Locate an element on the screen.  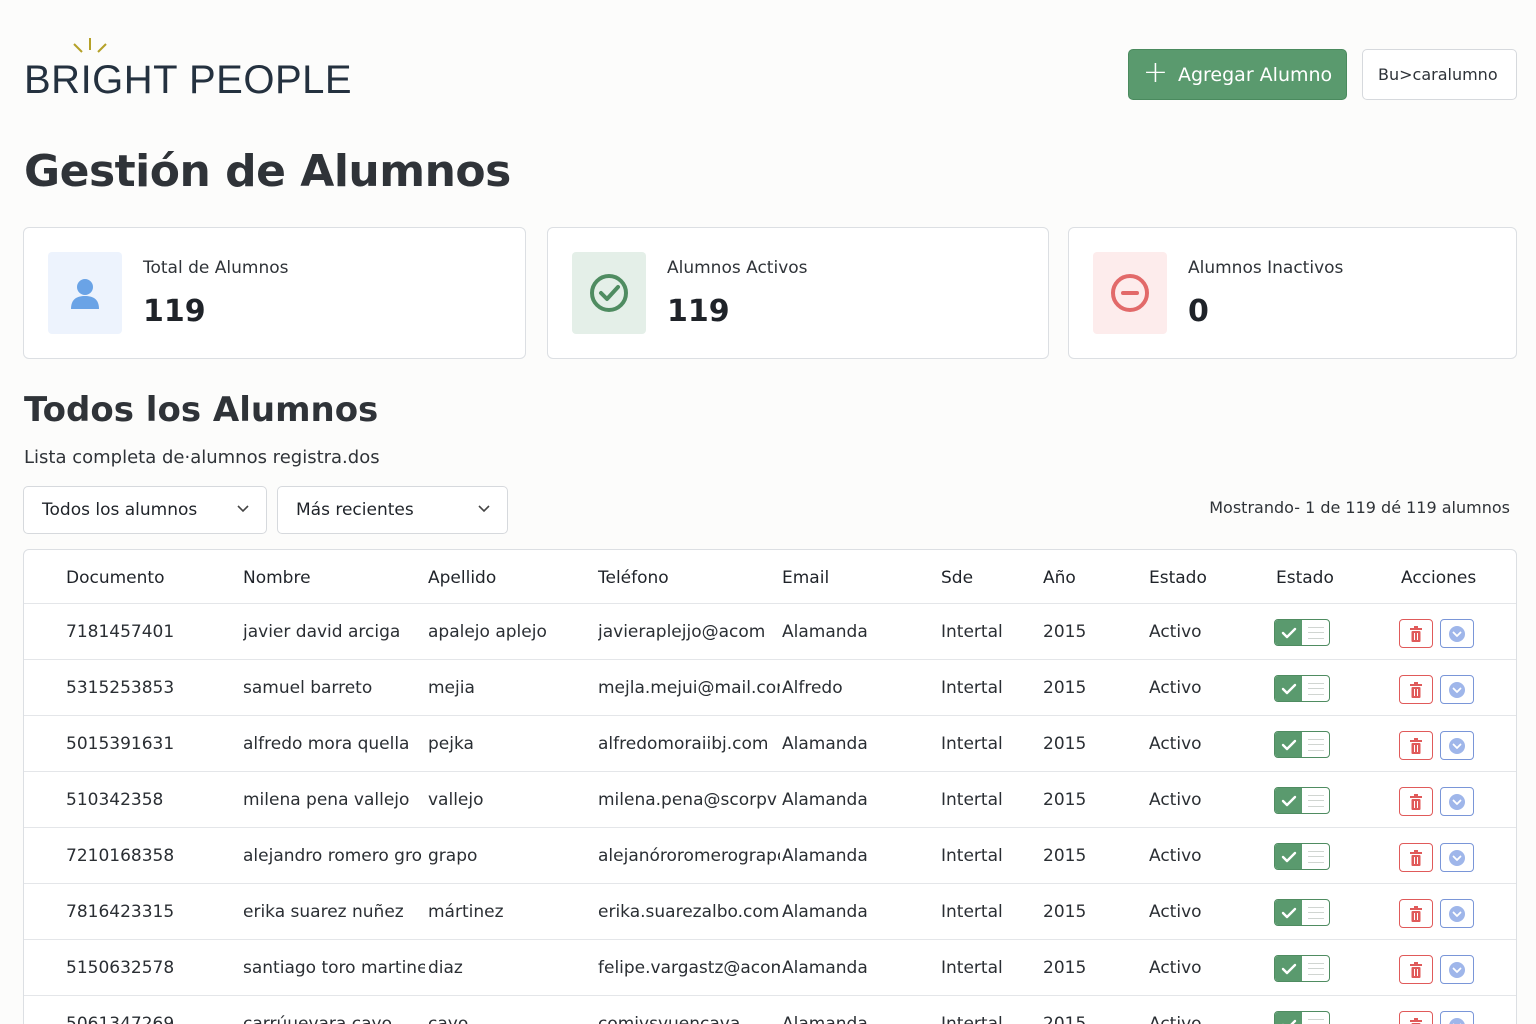
column-header-email: Email is located at coordinates (805, 578).